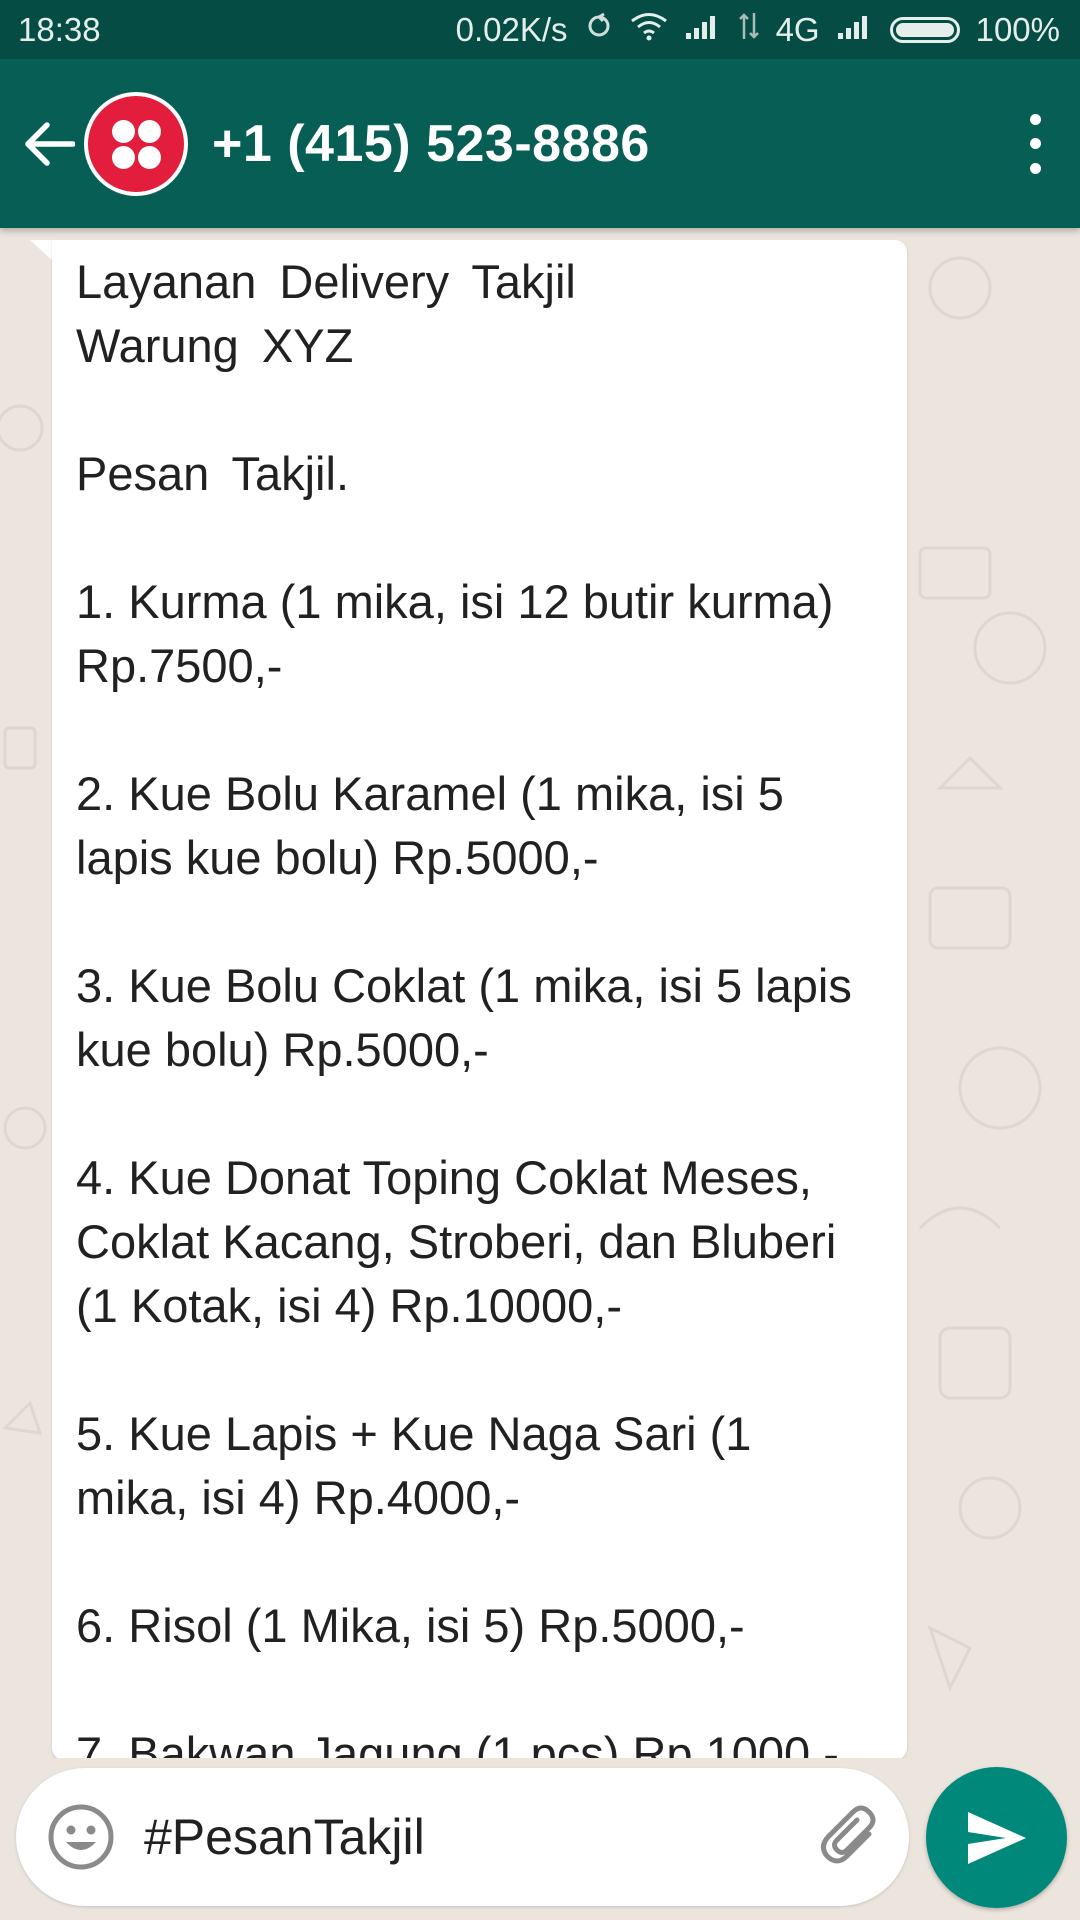  What do you see at coordinates (850, 1837) in the screenshot?
I see `paperclip-icon` at bounding box center [850, 1837].